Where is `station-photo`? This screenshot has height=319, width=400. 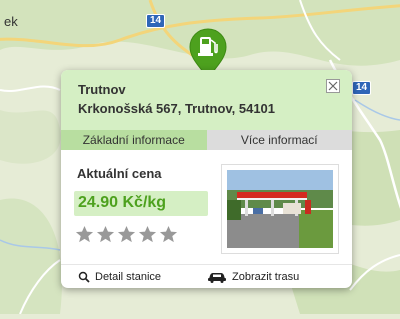
station-photo is located at coordinates (280, 209).